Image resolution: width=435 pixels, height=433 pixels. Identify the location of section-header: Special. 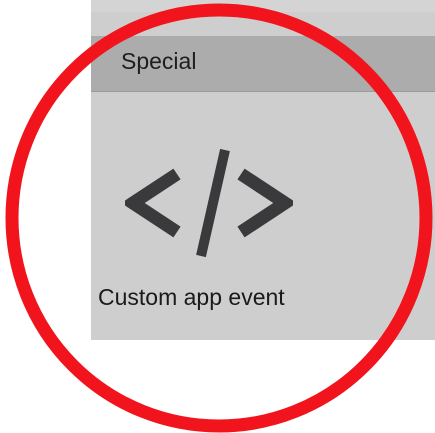
(263, 64).